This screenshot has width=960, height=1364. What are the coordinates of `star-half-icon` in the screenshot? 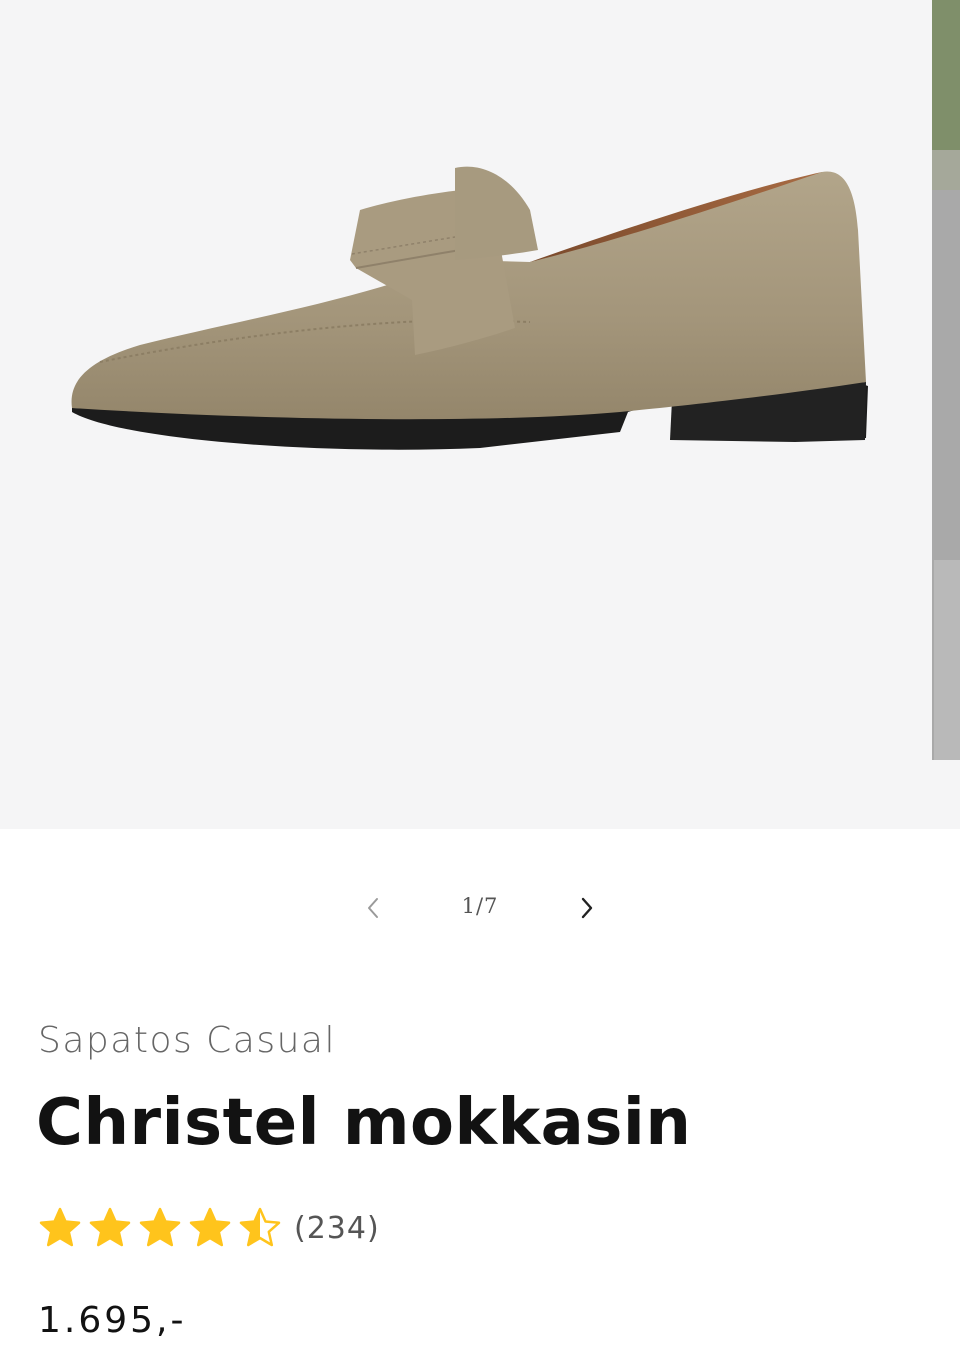 It's located at (260, 1227).